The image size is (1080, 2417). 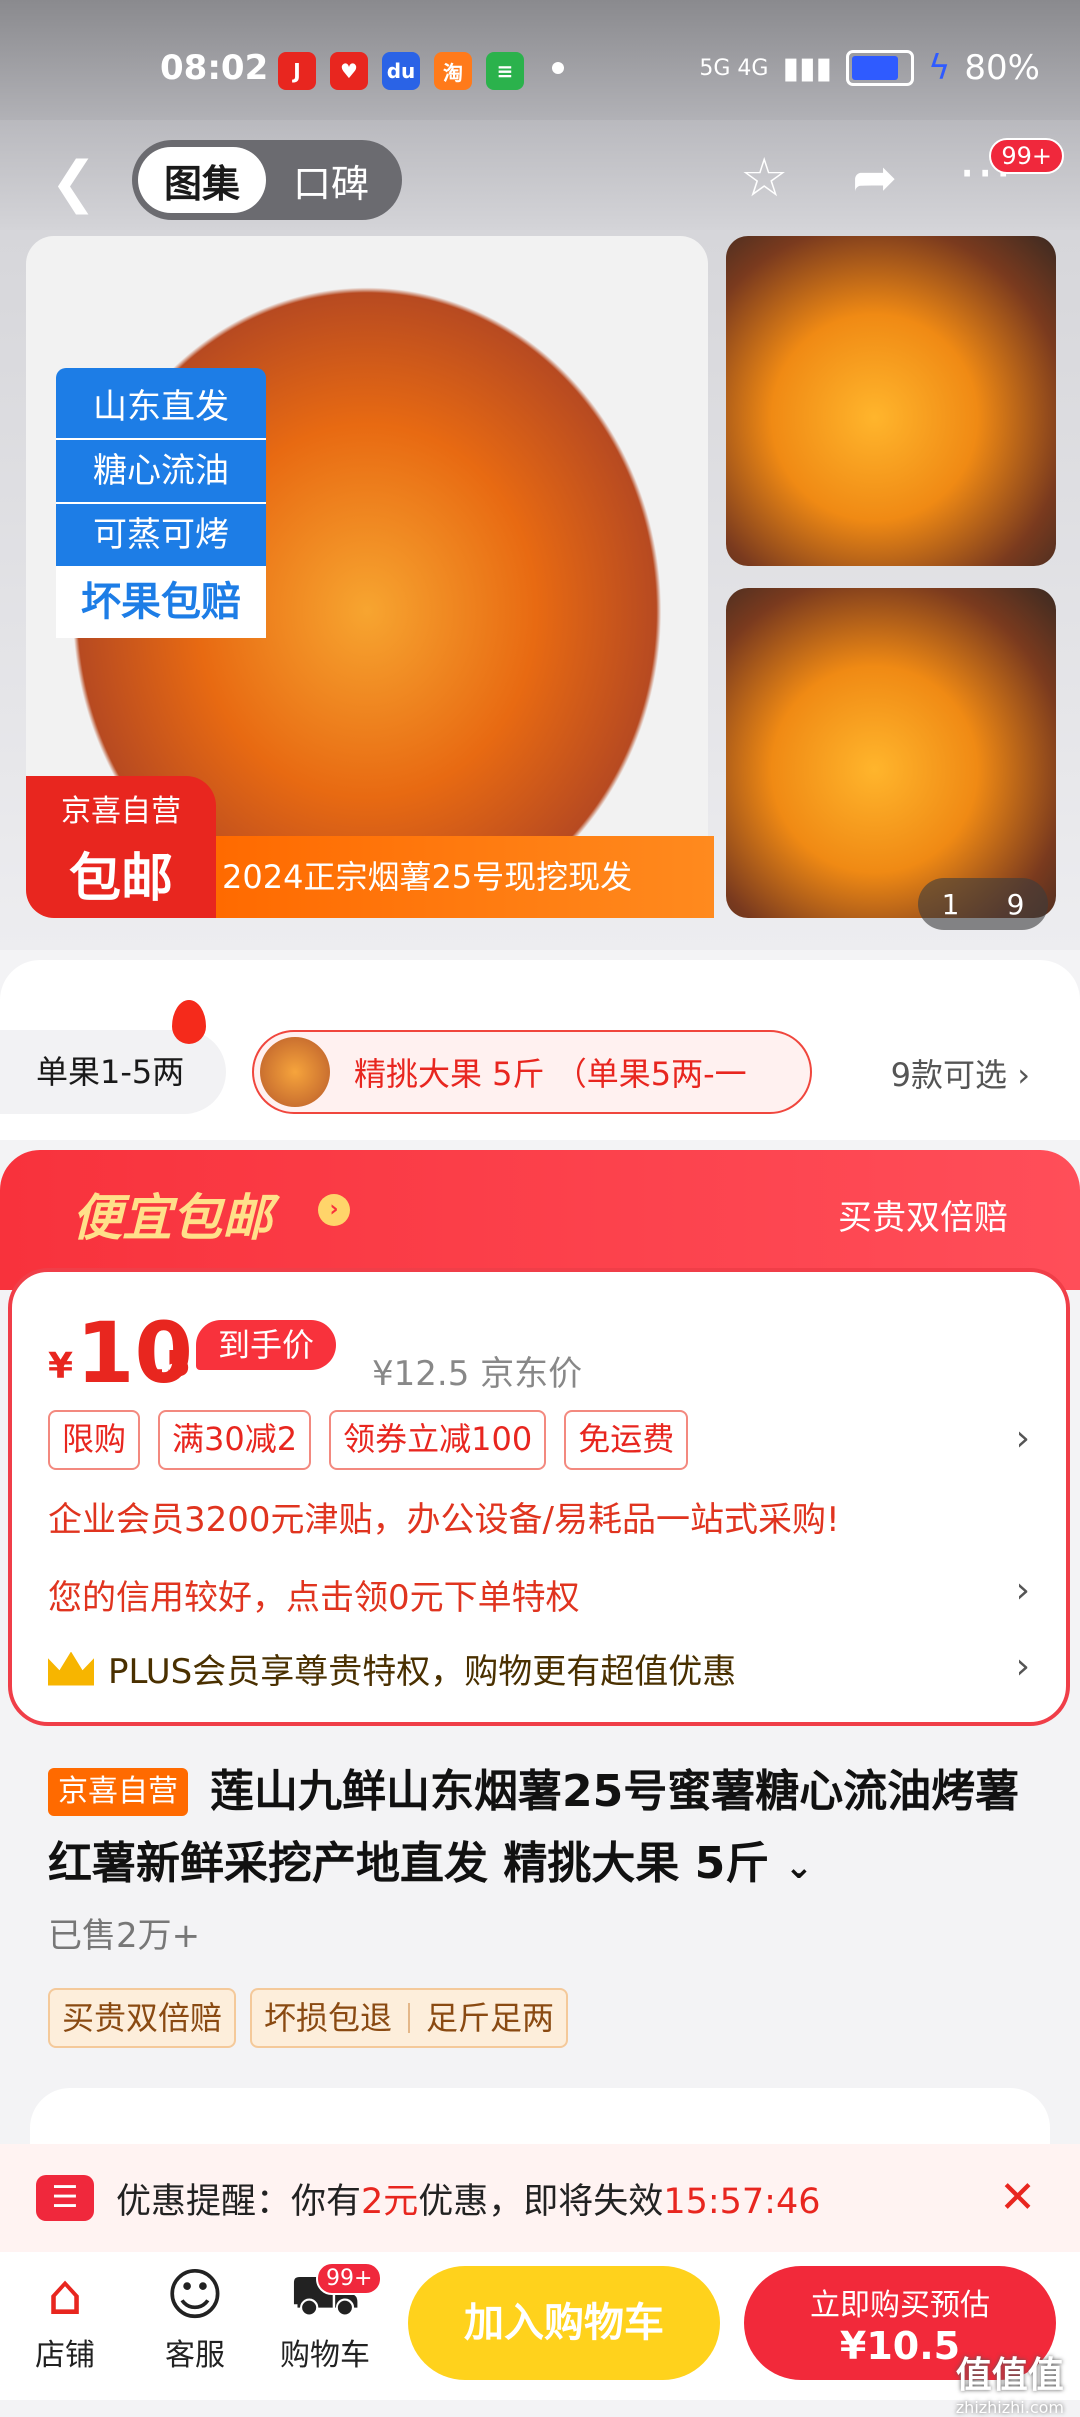 What do you see at coordinates (401, 71) in the screenshot?
I see `baidu-icon: du` at bounding box center [401, 71].